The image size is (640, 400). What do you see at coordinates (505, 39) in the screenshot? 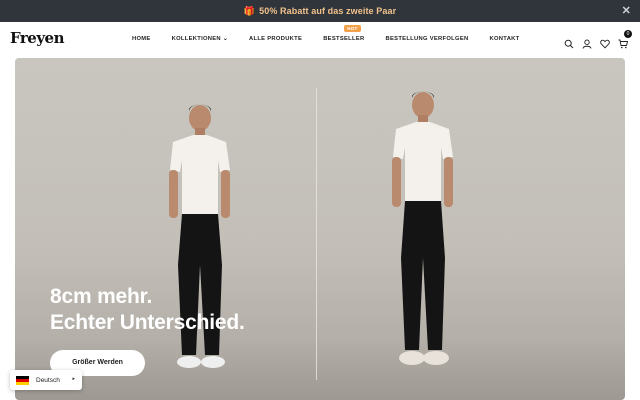
I see `menu-item-kontakt: KONTAKT` at bounding box center [505, 39].